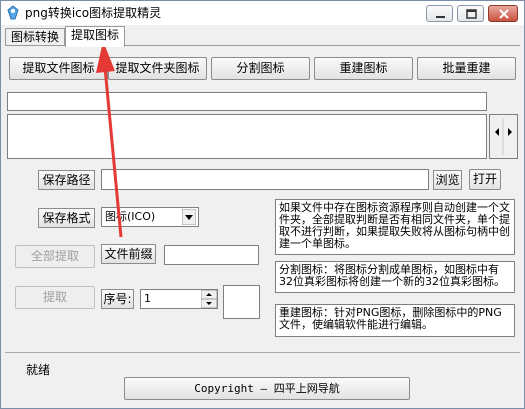 The image size is (525, 409). I want to click on scroll-arrows-icon, so click(503, 136).